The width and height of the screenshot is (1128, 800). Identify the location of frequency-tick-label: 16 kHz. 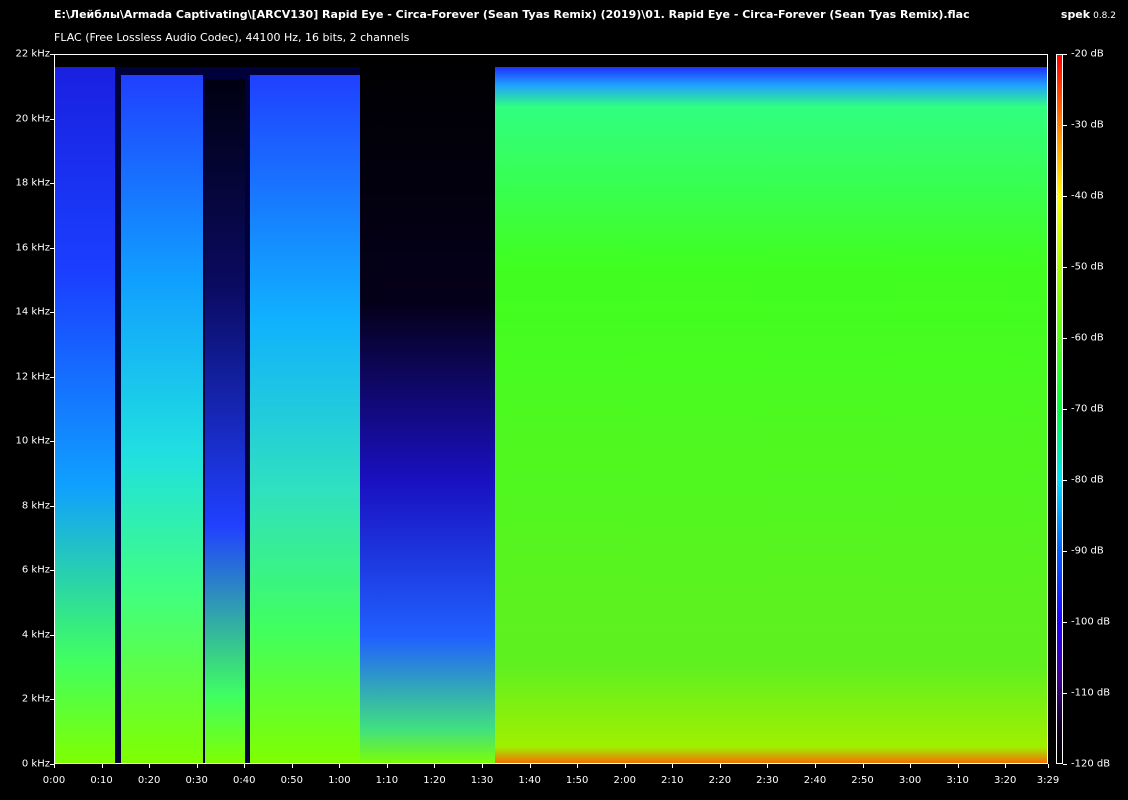
(32, 248).